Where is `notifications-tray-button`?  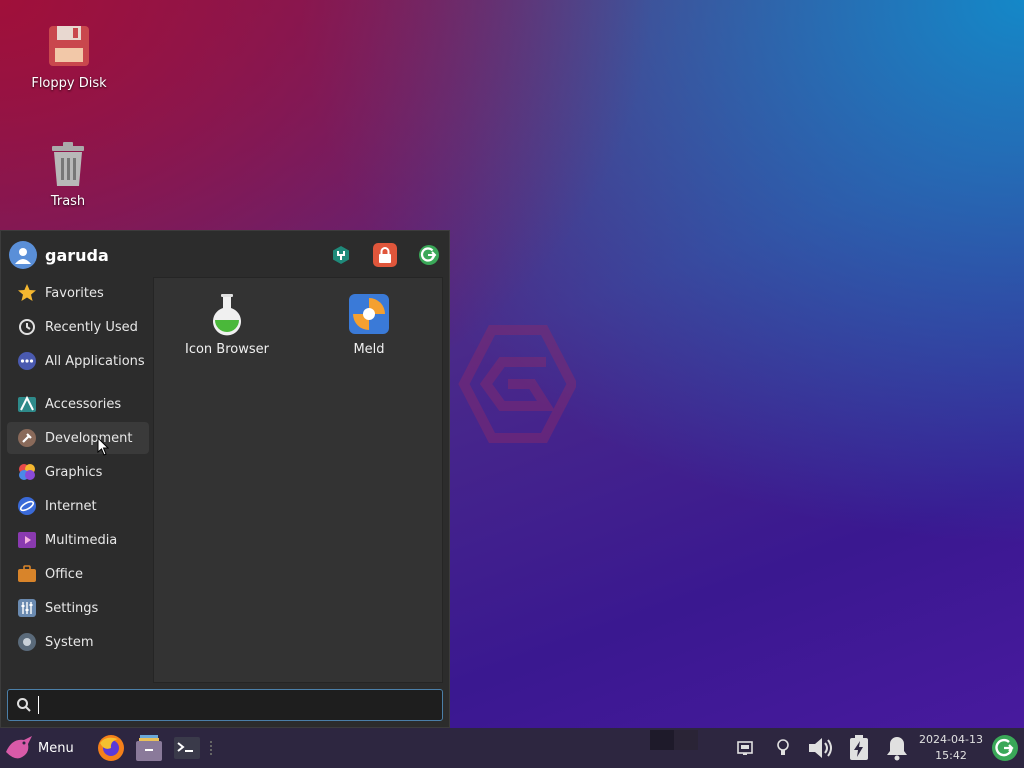
notifications-tray-button is located at coordinates (897, 748).